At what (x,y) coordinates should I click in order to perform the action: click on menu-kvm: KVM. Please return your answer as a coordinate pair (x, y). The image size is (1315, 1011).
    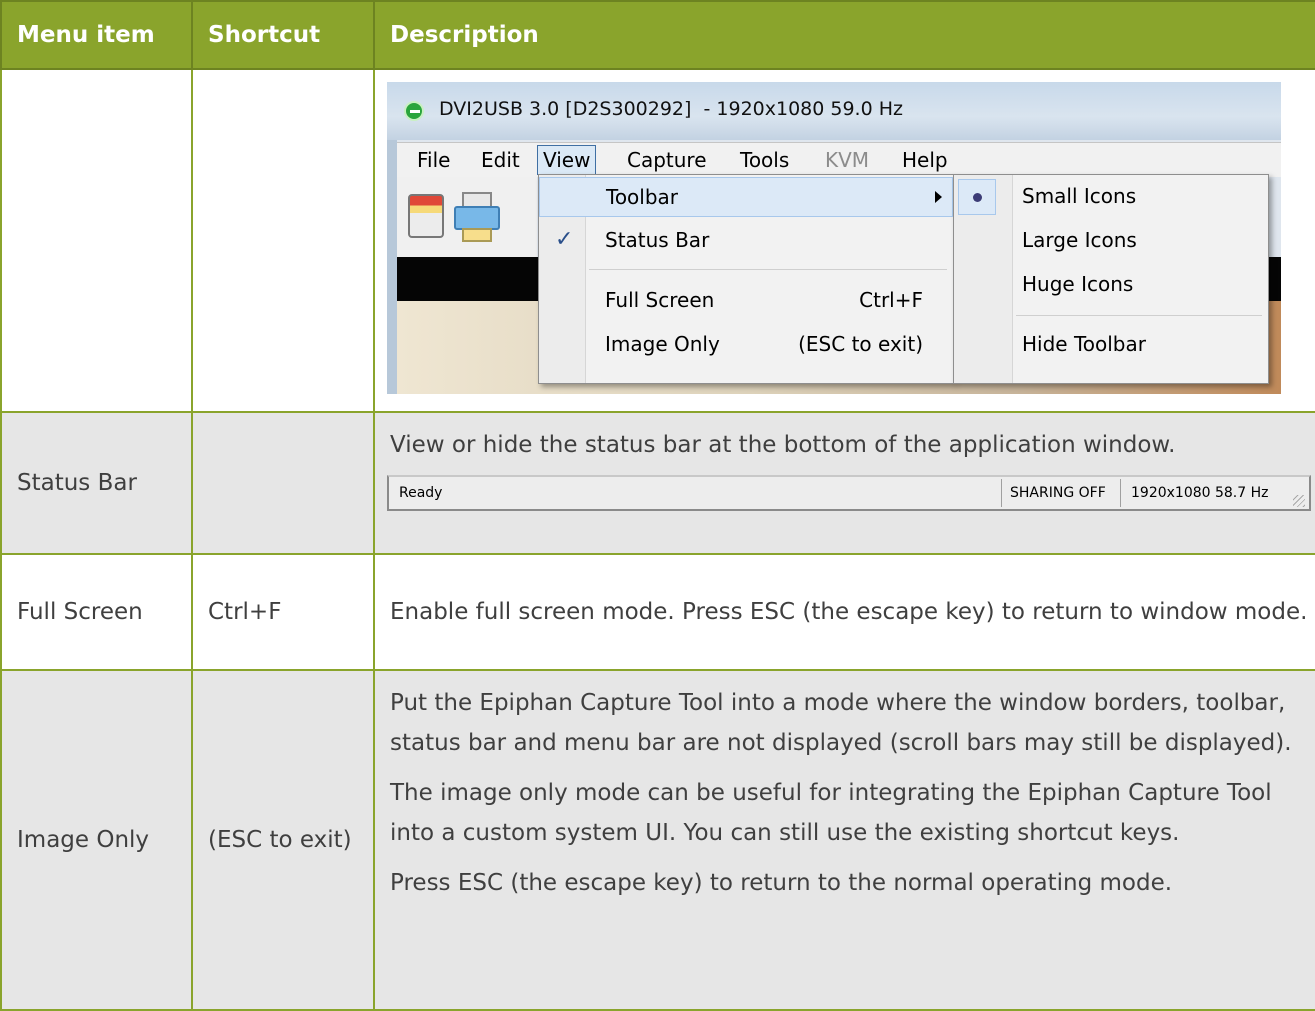
    Looking at the image, I should click on (847, 160).